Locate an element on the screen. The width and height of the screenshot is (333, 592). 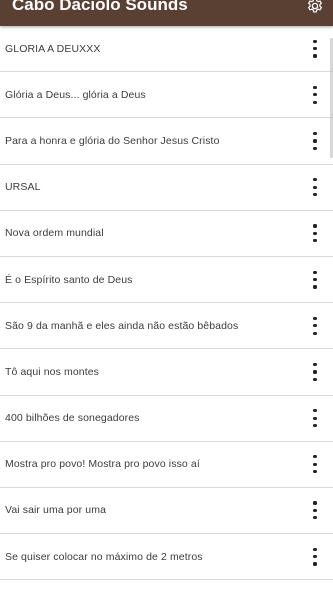
app-bar: Cabo Daciolo Sounds is located at coordinates (166, 13).